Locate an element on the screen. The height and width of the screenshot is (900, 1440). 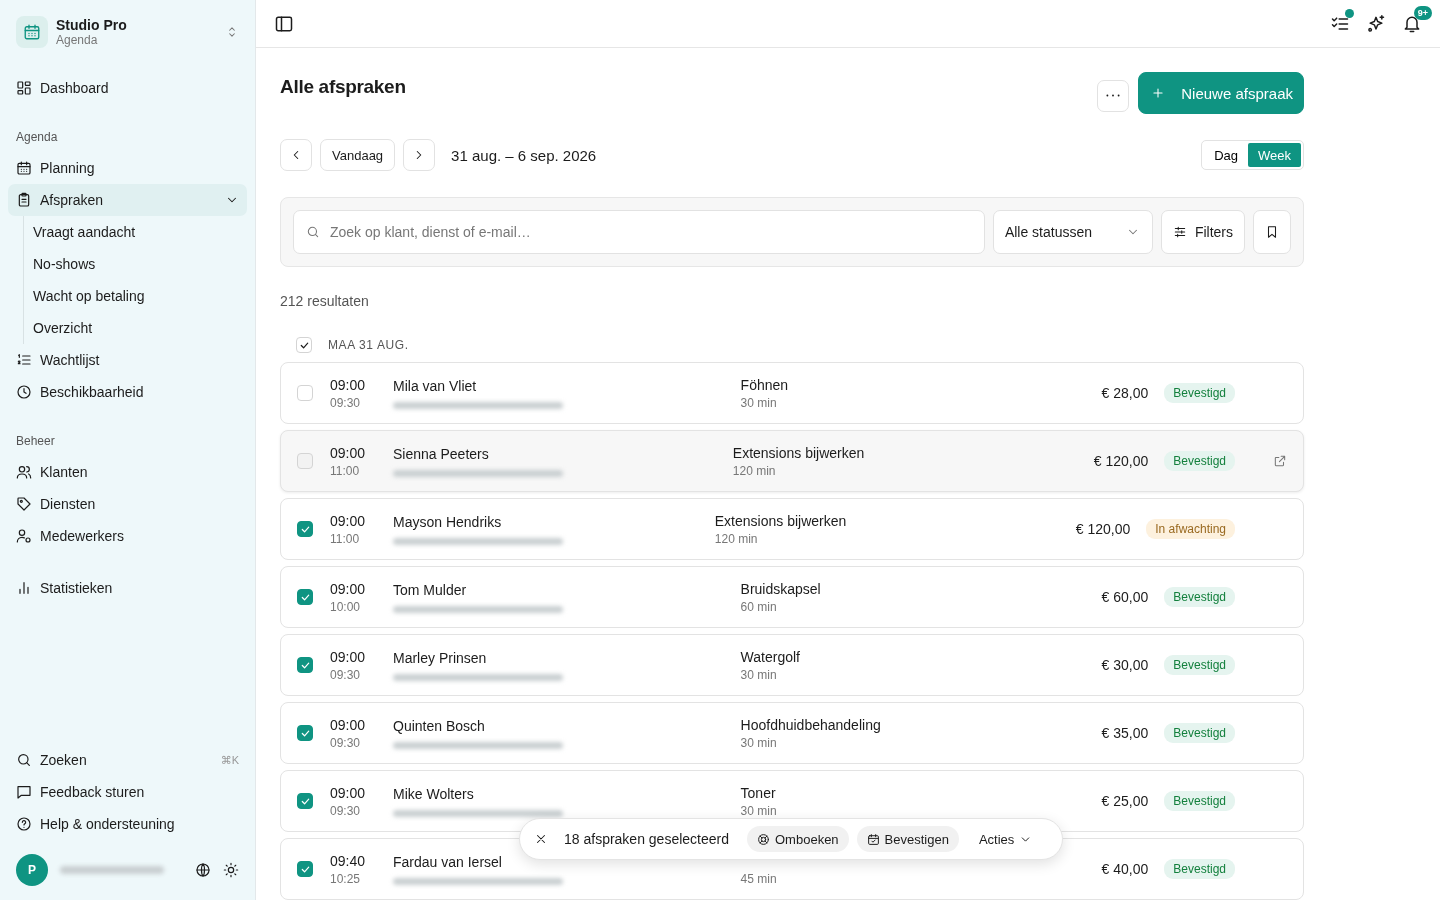
appointment-row: 09:00 09:30 Marley Prinsen Watergolf 30 min € 30,00 Bevestigd is located at coordinates (792, 665).